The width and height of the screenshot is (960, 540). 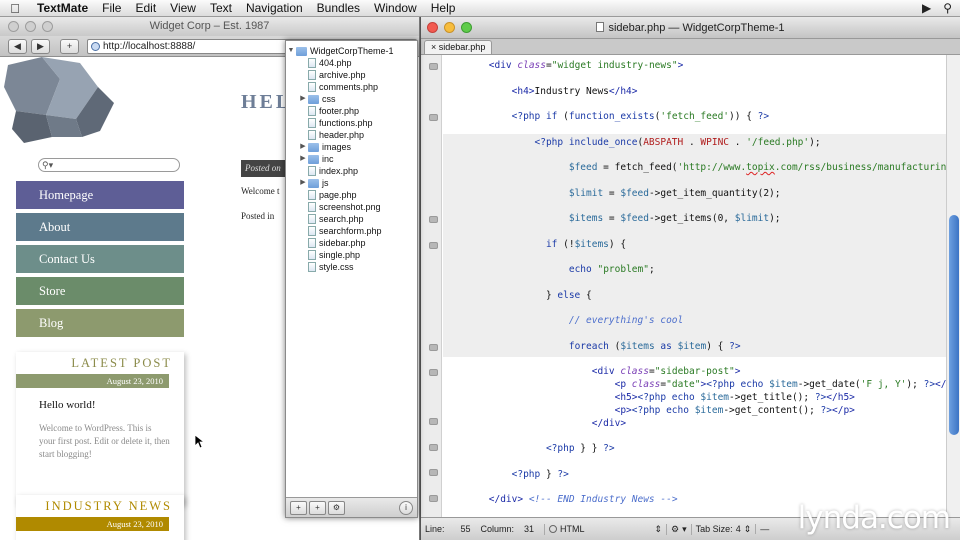 What do you see at coordinates (338, 8) in the screenshot?
I see `menu-bundles: Bundles` at bounding box center [338, 8].